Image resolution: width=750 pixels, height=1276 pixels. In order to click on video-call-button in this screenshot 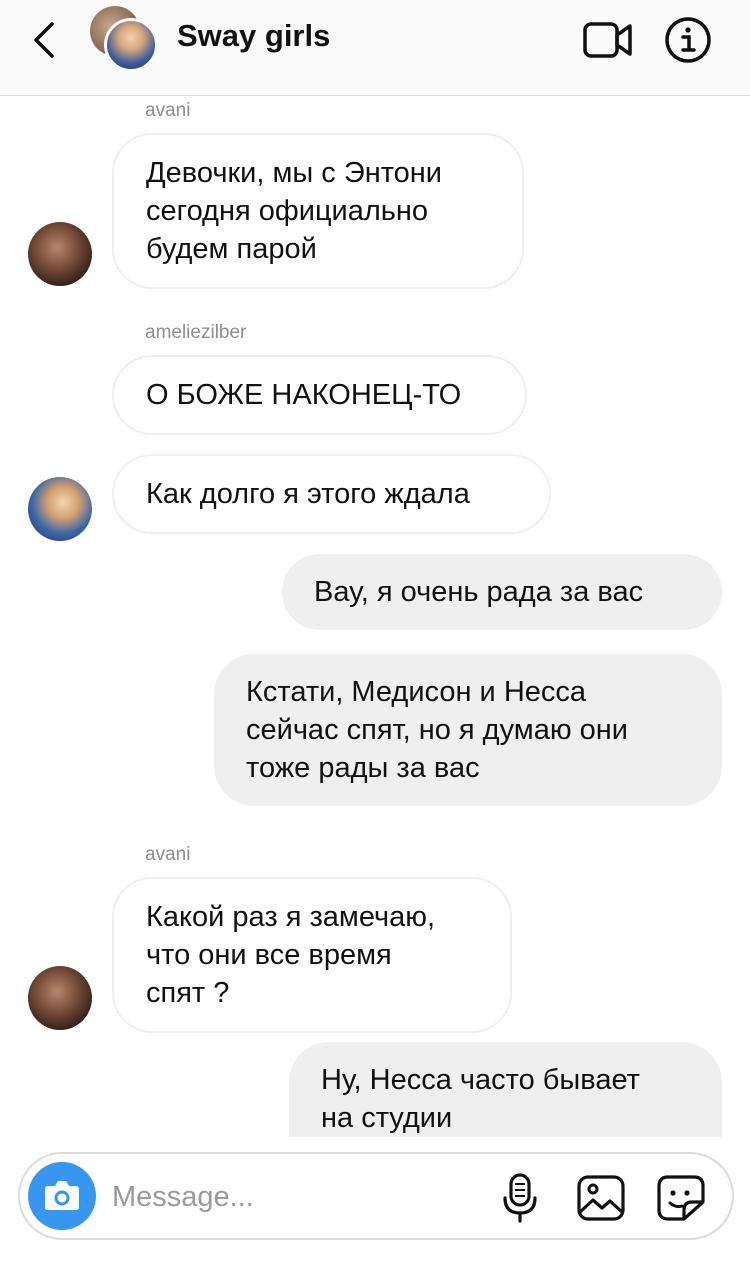, I will do `click(608, 40)`.